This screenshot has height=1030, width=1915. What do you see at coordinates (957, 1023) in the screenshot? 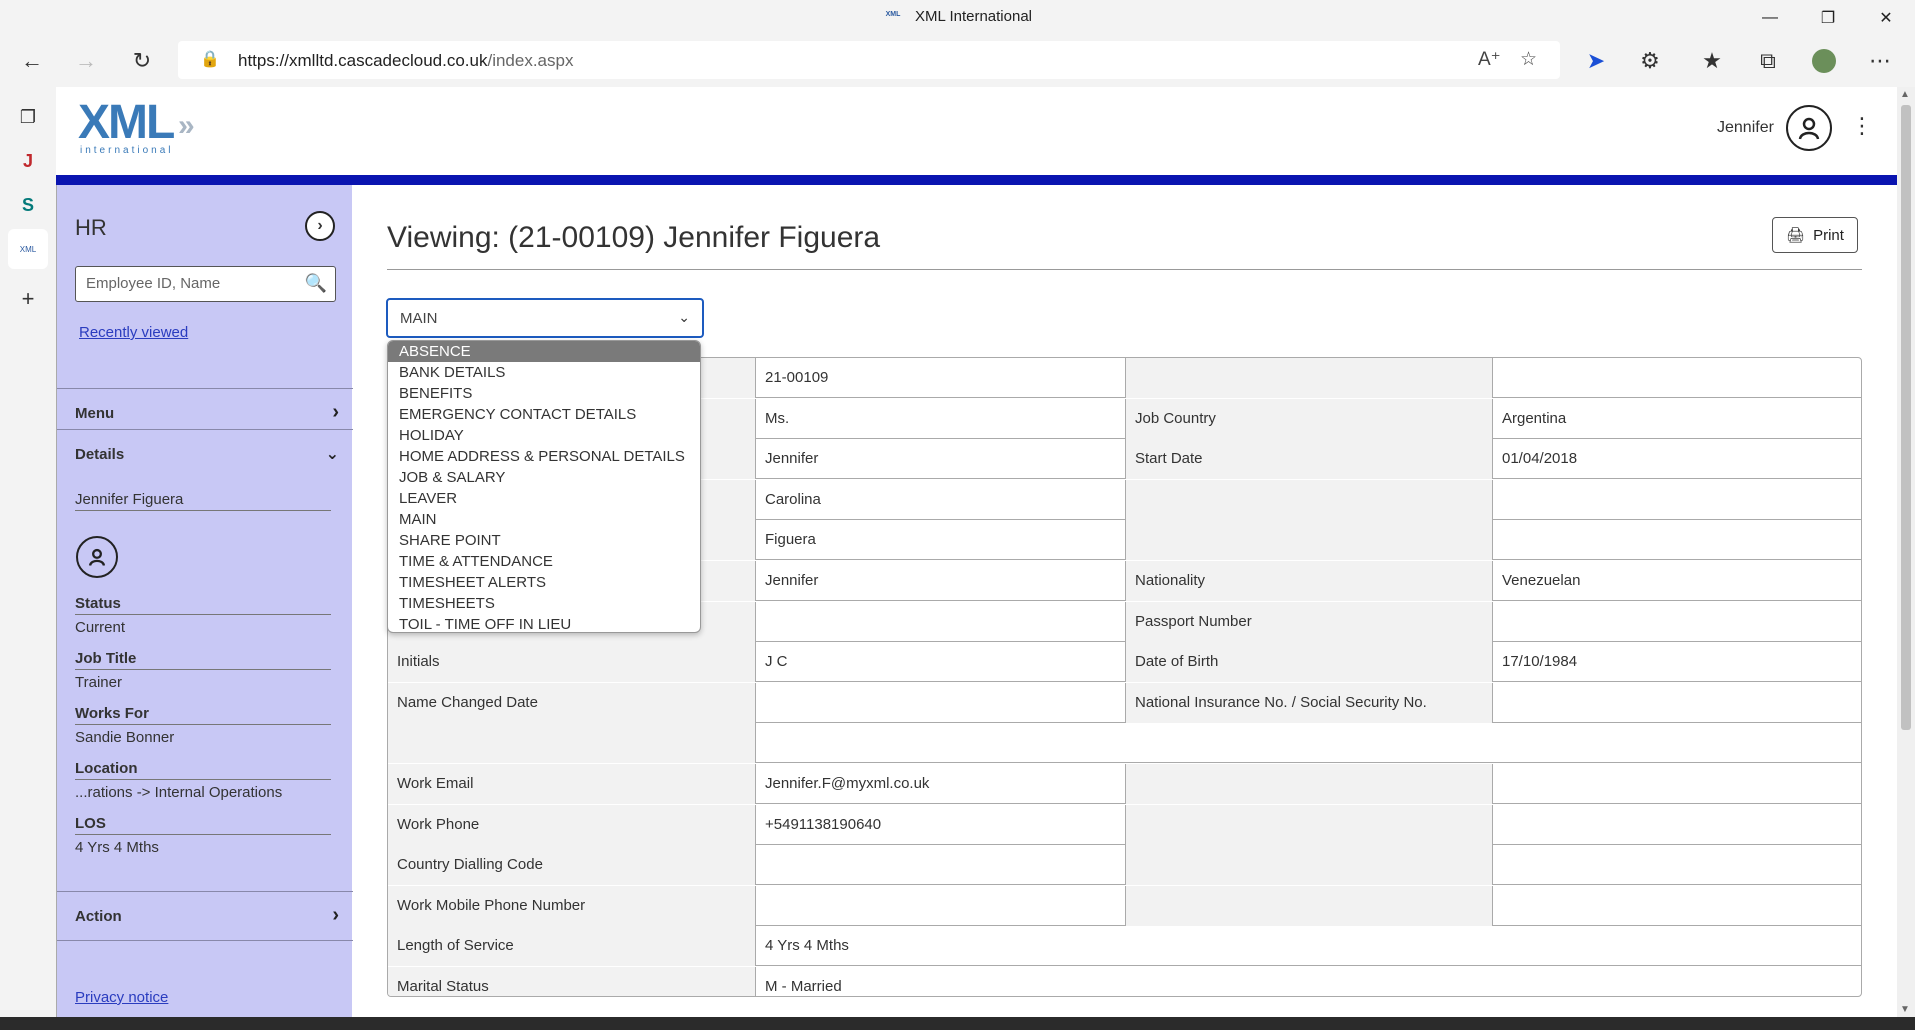
I see `taskbar-strip` at bounding box center [957, 1023].